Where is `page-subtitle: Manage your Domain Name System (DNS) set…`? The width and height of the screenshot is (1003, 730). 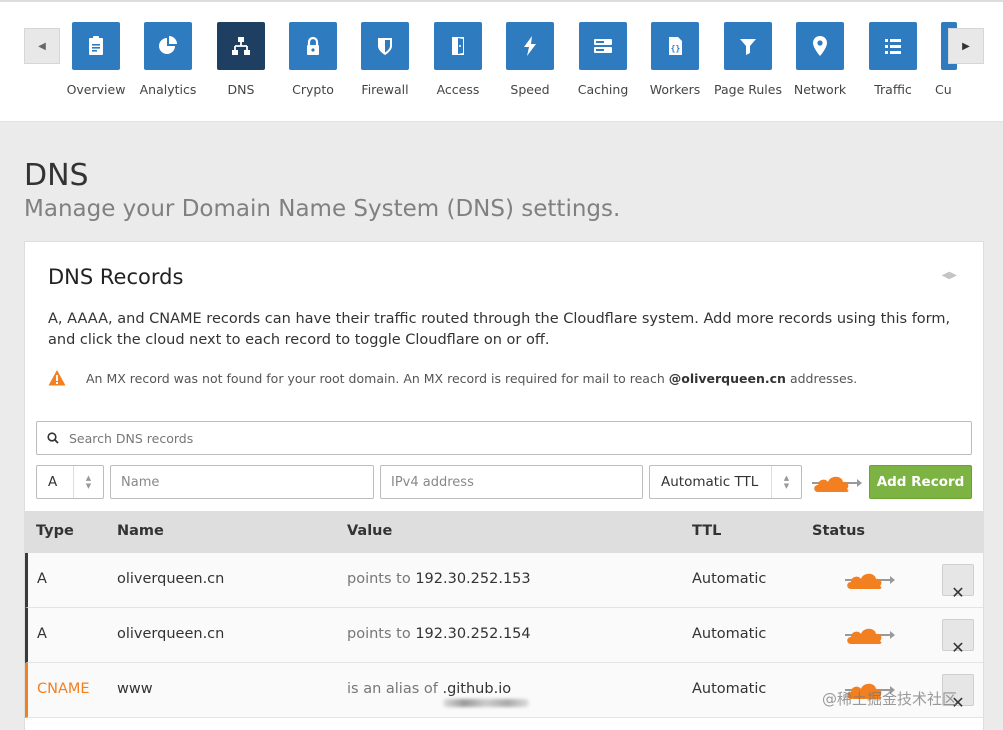
page-subtitle: Manage your Domain Name System (DNS) set… is located at coordinates (322, 209).